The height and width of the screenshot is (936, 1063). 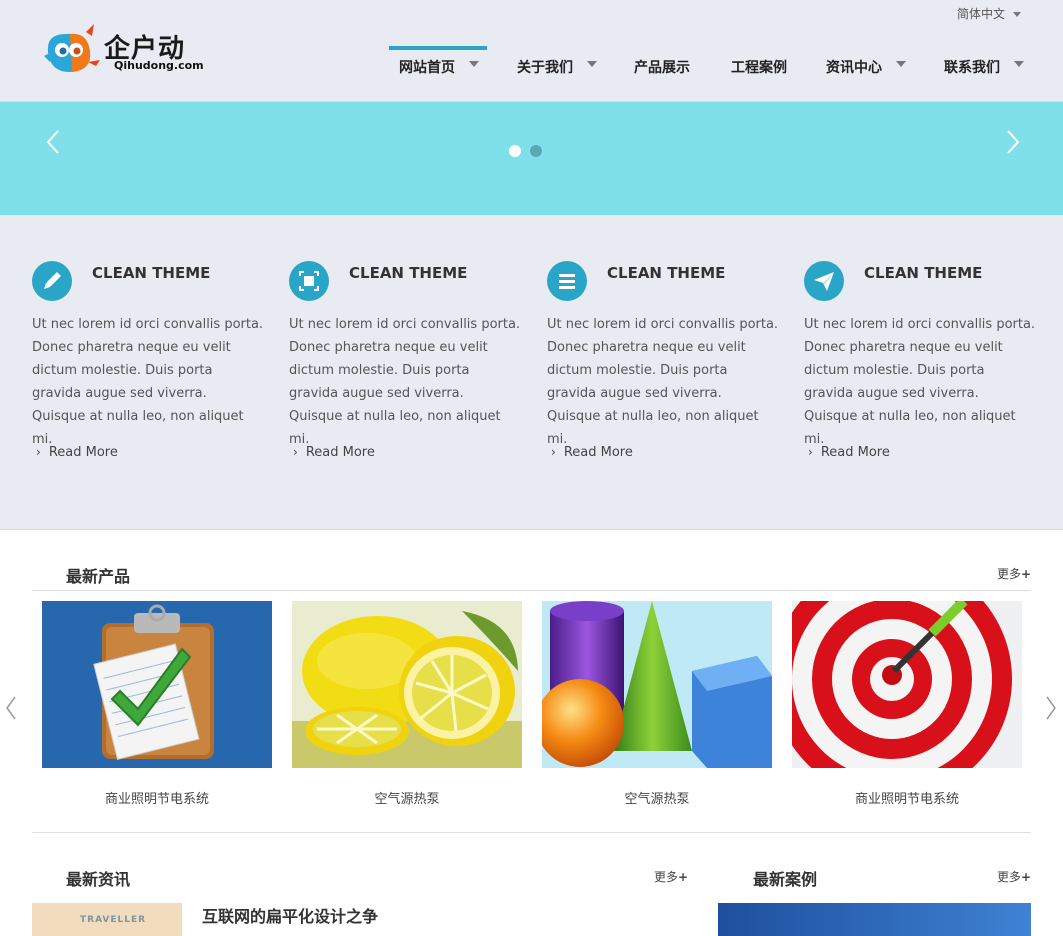 I want to click on logo-subtitle: Qihudong.com, so click(x=159, y=65).